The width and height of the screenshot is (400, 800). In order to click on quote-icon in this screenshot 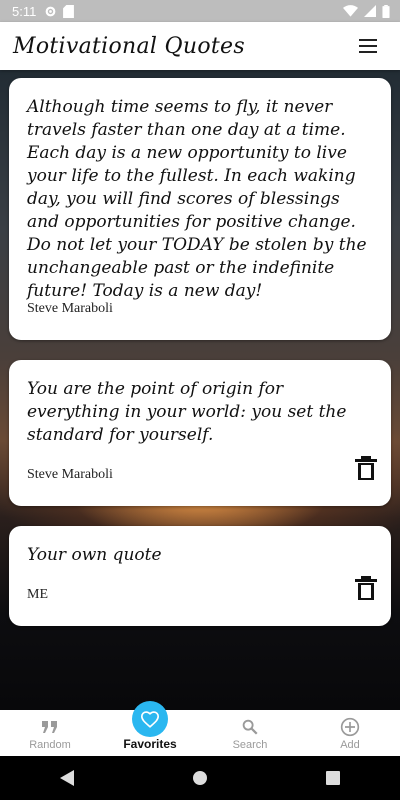, I will do `click(49, 727)`.